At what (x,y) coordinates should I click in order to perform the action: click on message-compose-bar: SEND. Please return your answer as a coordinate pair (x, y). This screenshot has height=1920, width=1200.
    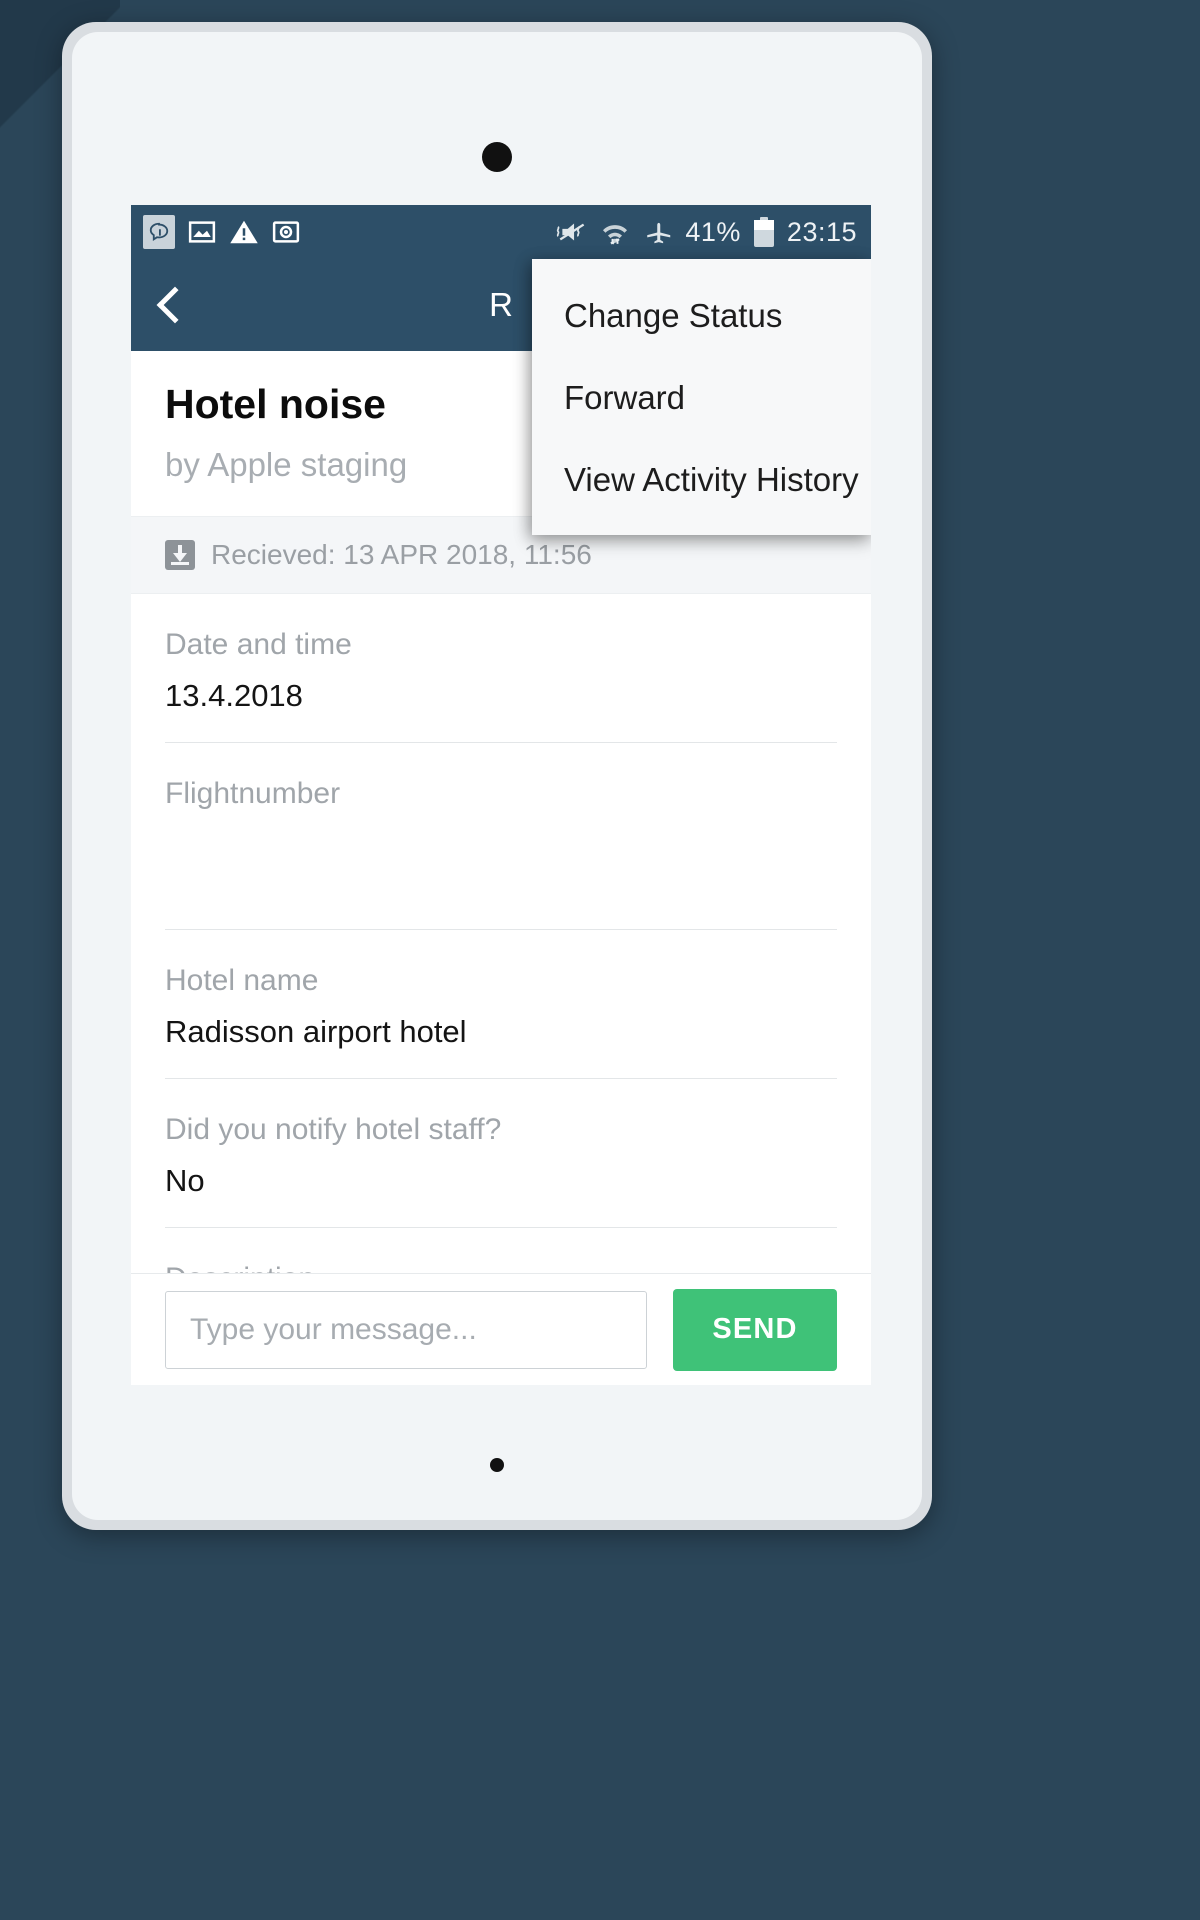
    Looking at the image, I should click on (501, 1329).